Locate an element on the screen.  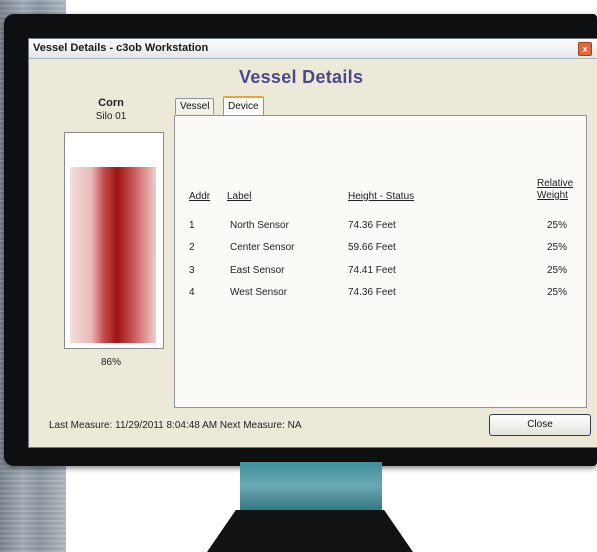
row-4-weight: 25% is located at coordinates (557, 292).